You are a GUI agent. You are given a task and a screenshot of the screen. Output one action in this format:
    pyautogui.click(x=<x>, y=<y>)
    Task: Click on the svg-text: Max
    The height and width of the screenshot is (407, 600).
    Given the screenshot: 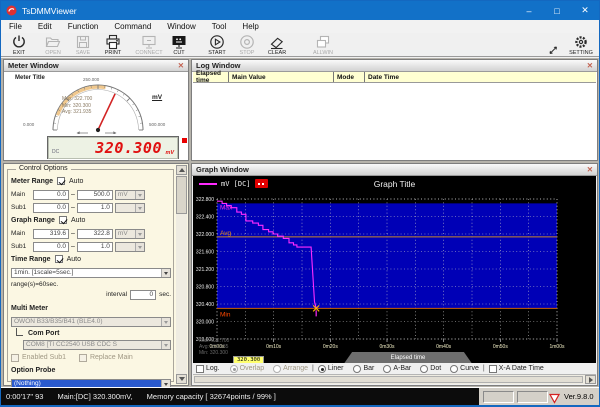 What is the action you would take?
    pyautogui.click(x=226, y=207)
    